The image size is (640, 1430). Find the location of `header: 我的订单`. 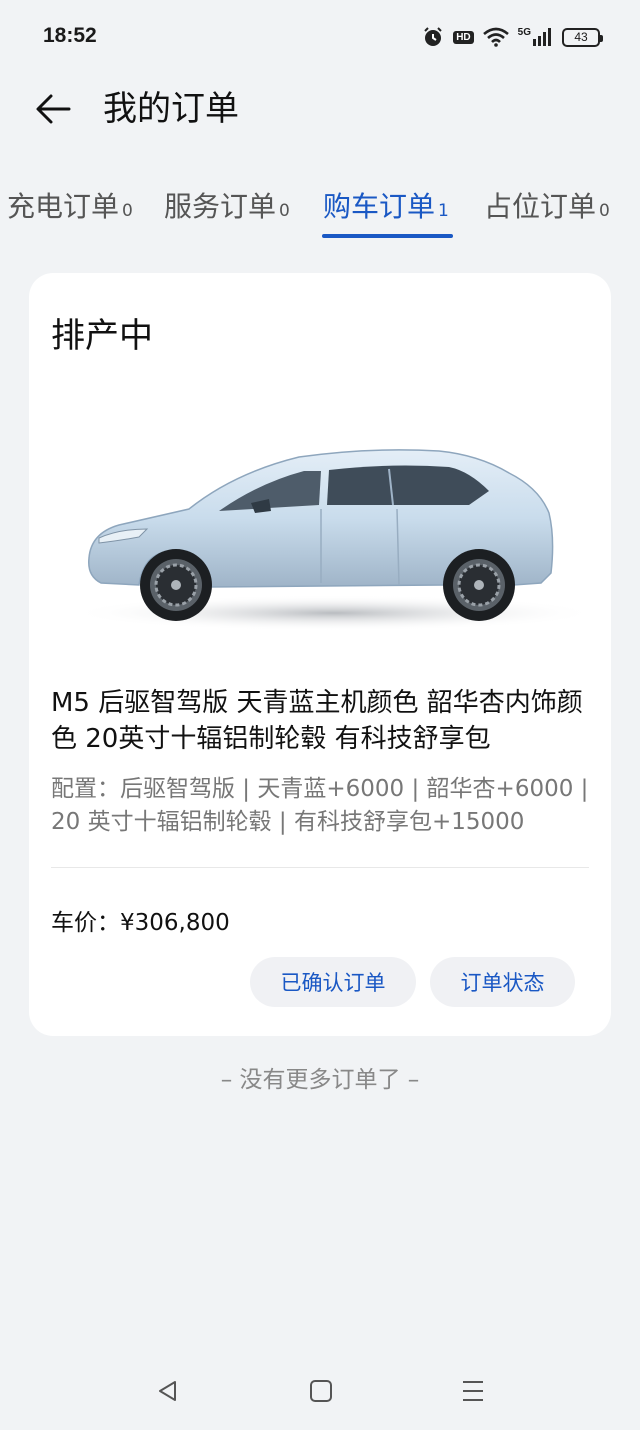

header: 我的订单 is located at coordinates (320, 110).